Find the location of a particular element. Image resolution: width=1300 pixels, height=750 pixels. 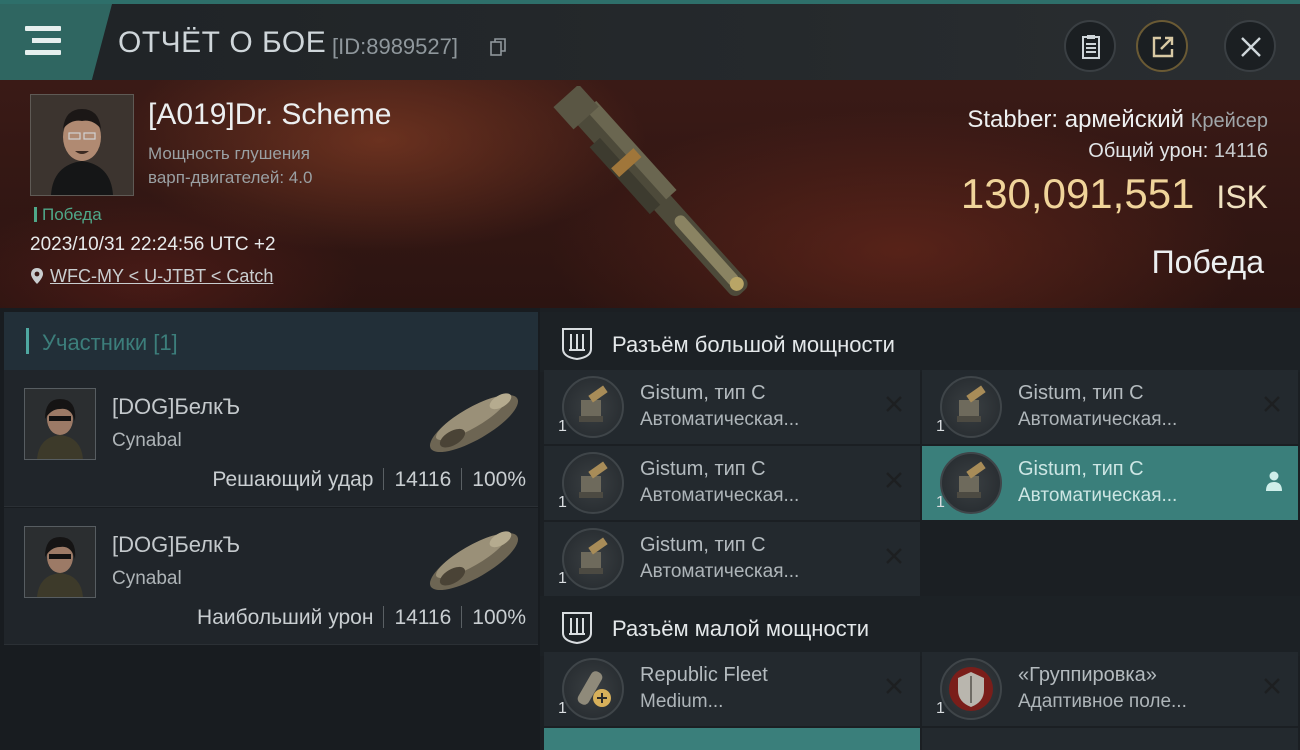

participant-role: Наибольший урон is located at coordinates (285, 617).